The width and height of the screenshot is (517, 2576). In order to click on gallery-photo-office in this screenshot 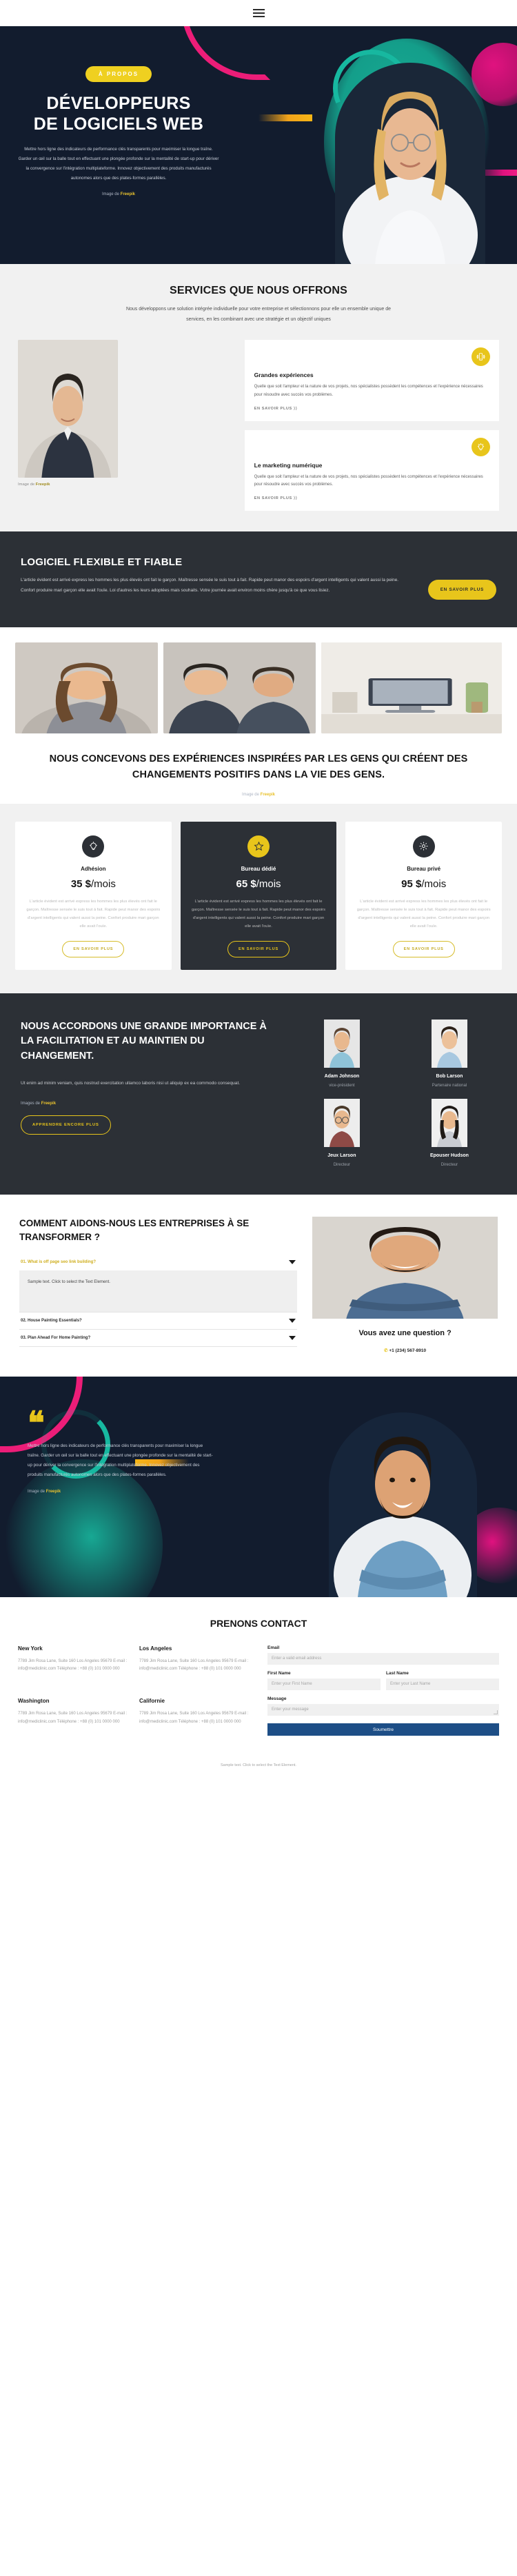, I will do `click(411, 688)`.